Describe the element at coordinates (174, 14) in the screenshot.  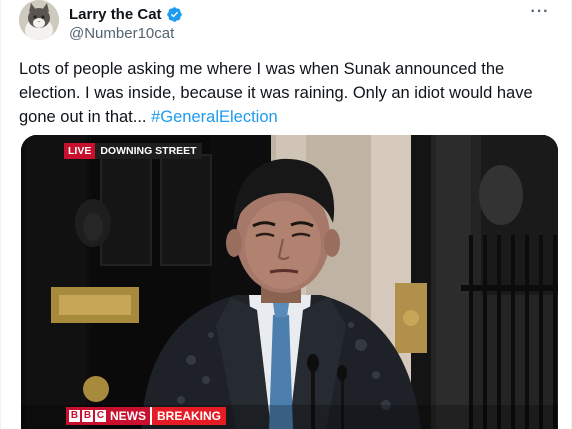
I see `verified-badge-icon` at that location.